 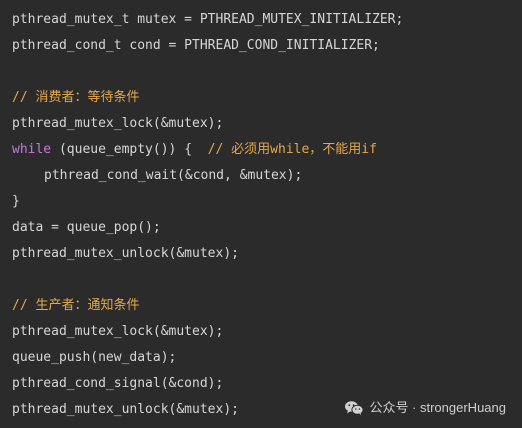 What do you see at coordinates (437, 407) in the screenshot?
I see `watermark-text: 公众号 · strongerHuang` at bounding box center [437, 407].